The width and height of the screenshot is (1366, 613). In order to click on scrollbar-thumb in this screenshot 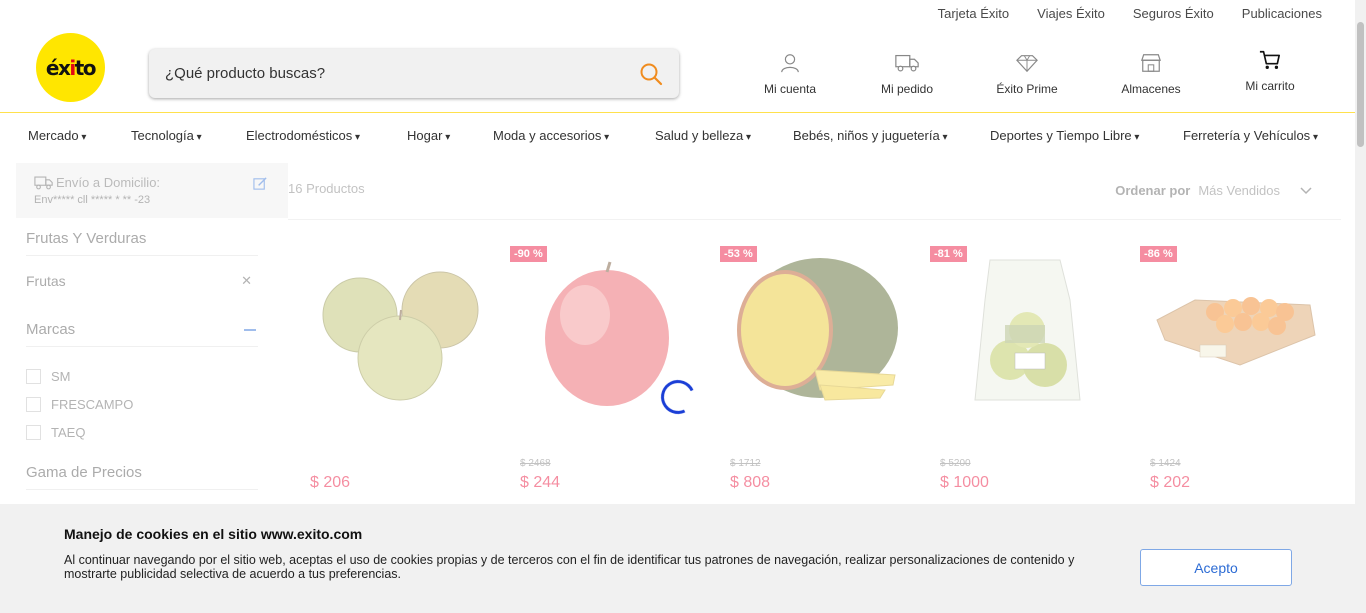, I will do `click(1360, 84)`.